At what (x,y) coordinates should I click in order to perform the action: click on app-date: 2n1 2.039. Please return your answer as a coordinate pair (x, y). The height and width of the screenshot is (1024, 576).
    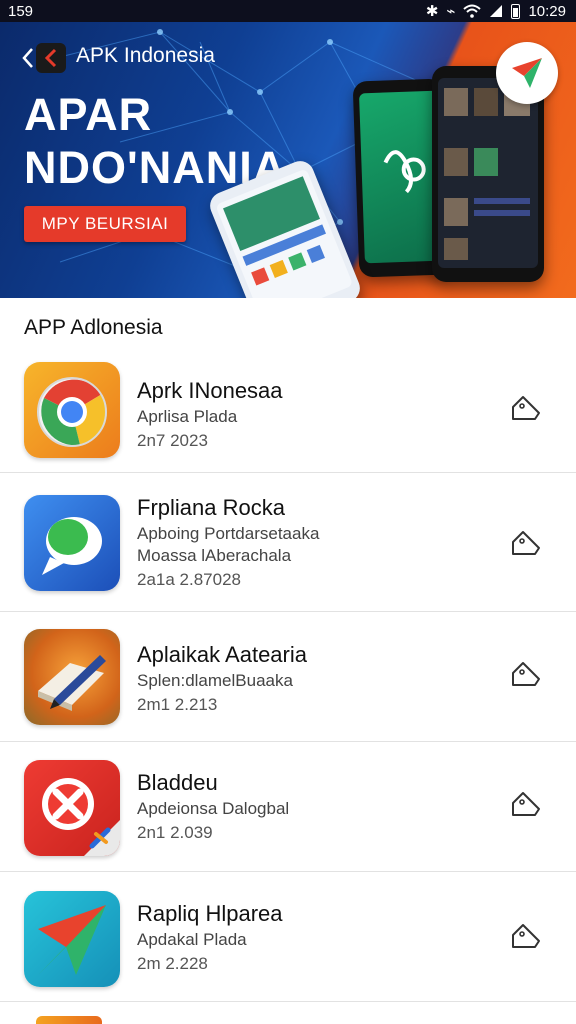
    Looking at the image, I should click on (175, 832).